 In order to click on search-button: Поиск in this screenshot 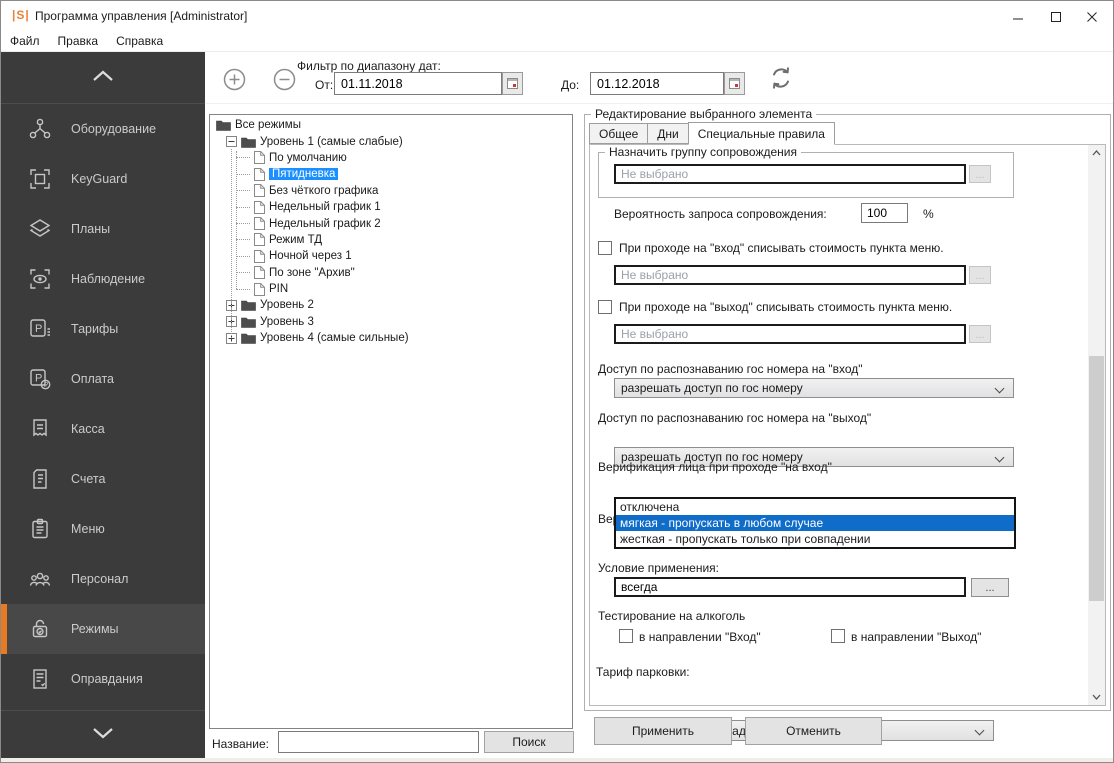, I will do `click(529, 742)`.